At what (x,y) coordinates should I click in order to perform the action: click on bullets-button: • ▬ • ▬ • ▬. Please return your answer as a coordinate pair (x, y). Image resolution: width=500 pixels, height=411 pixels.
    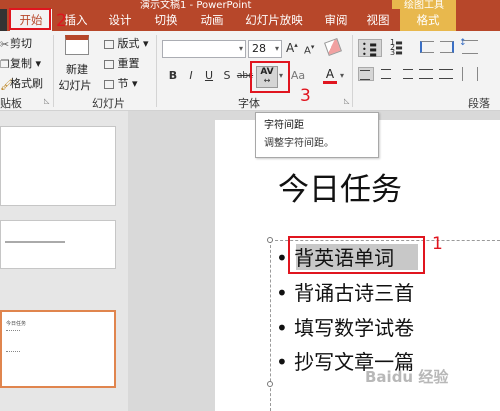
    Looking at the image, I should click on (370, 49).